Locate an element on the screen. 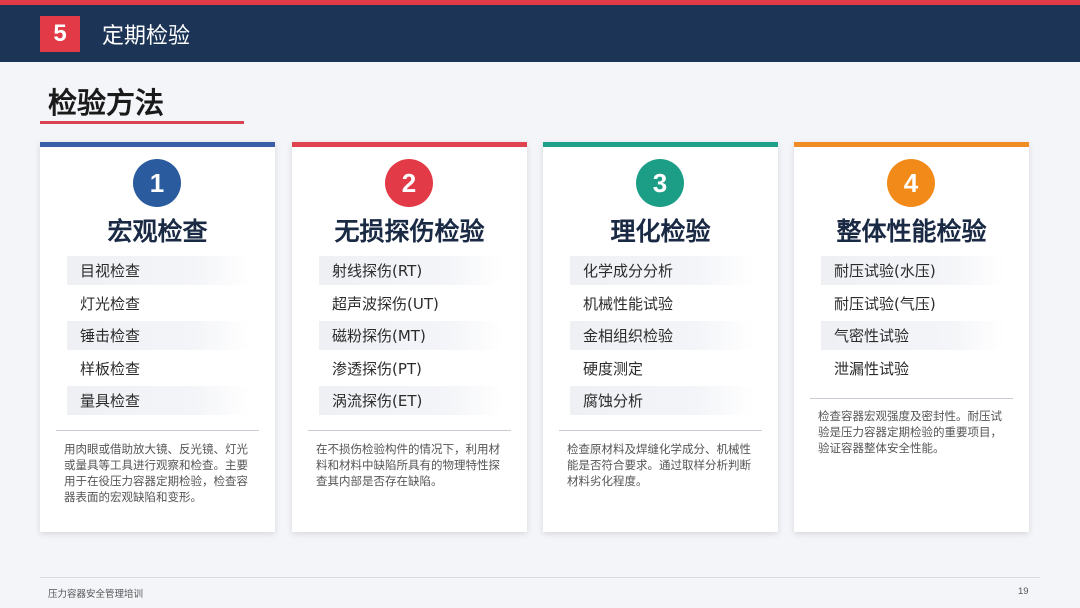 The image size is (1080, 608). list-item: 耐压试验(气压) is located at coordinates (885, 303).